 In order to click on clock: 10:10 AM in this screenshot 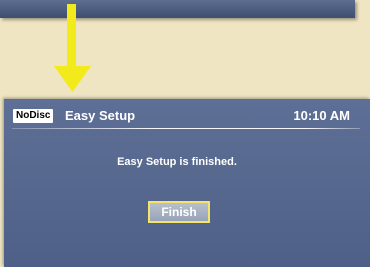, I will do `click(321, 115)`.